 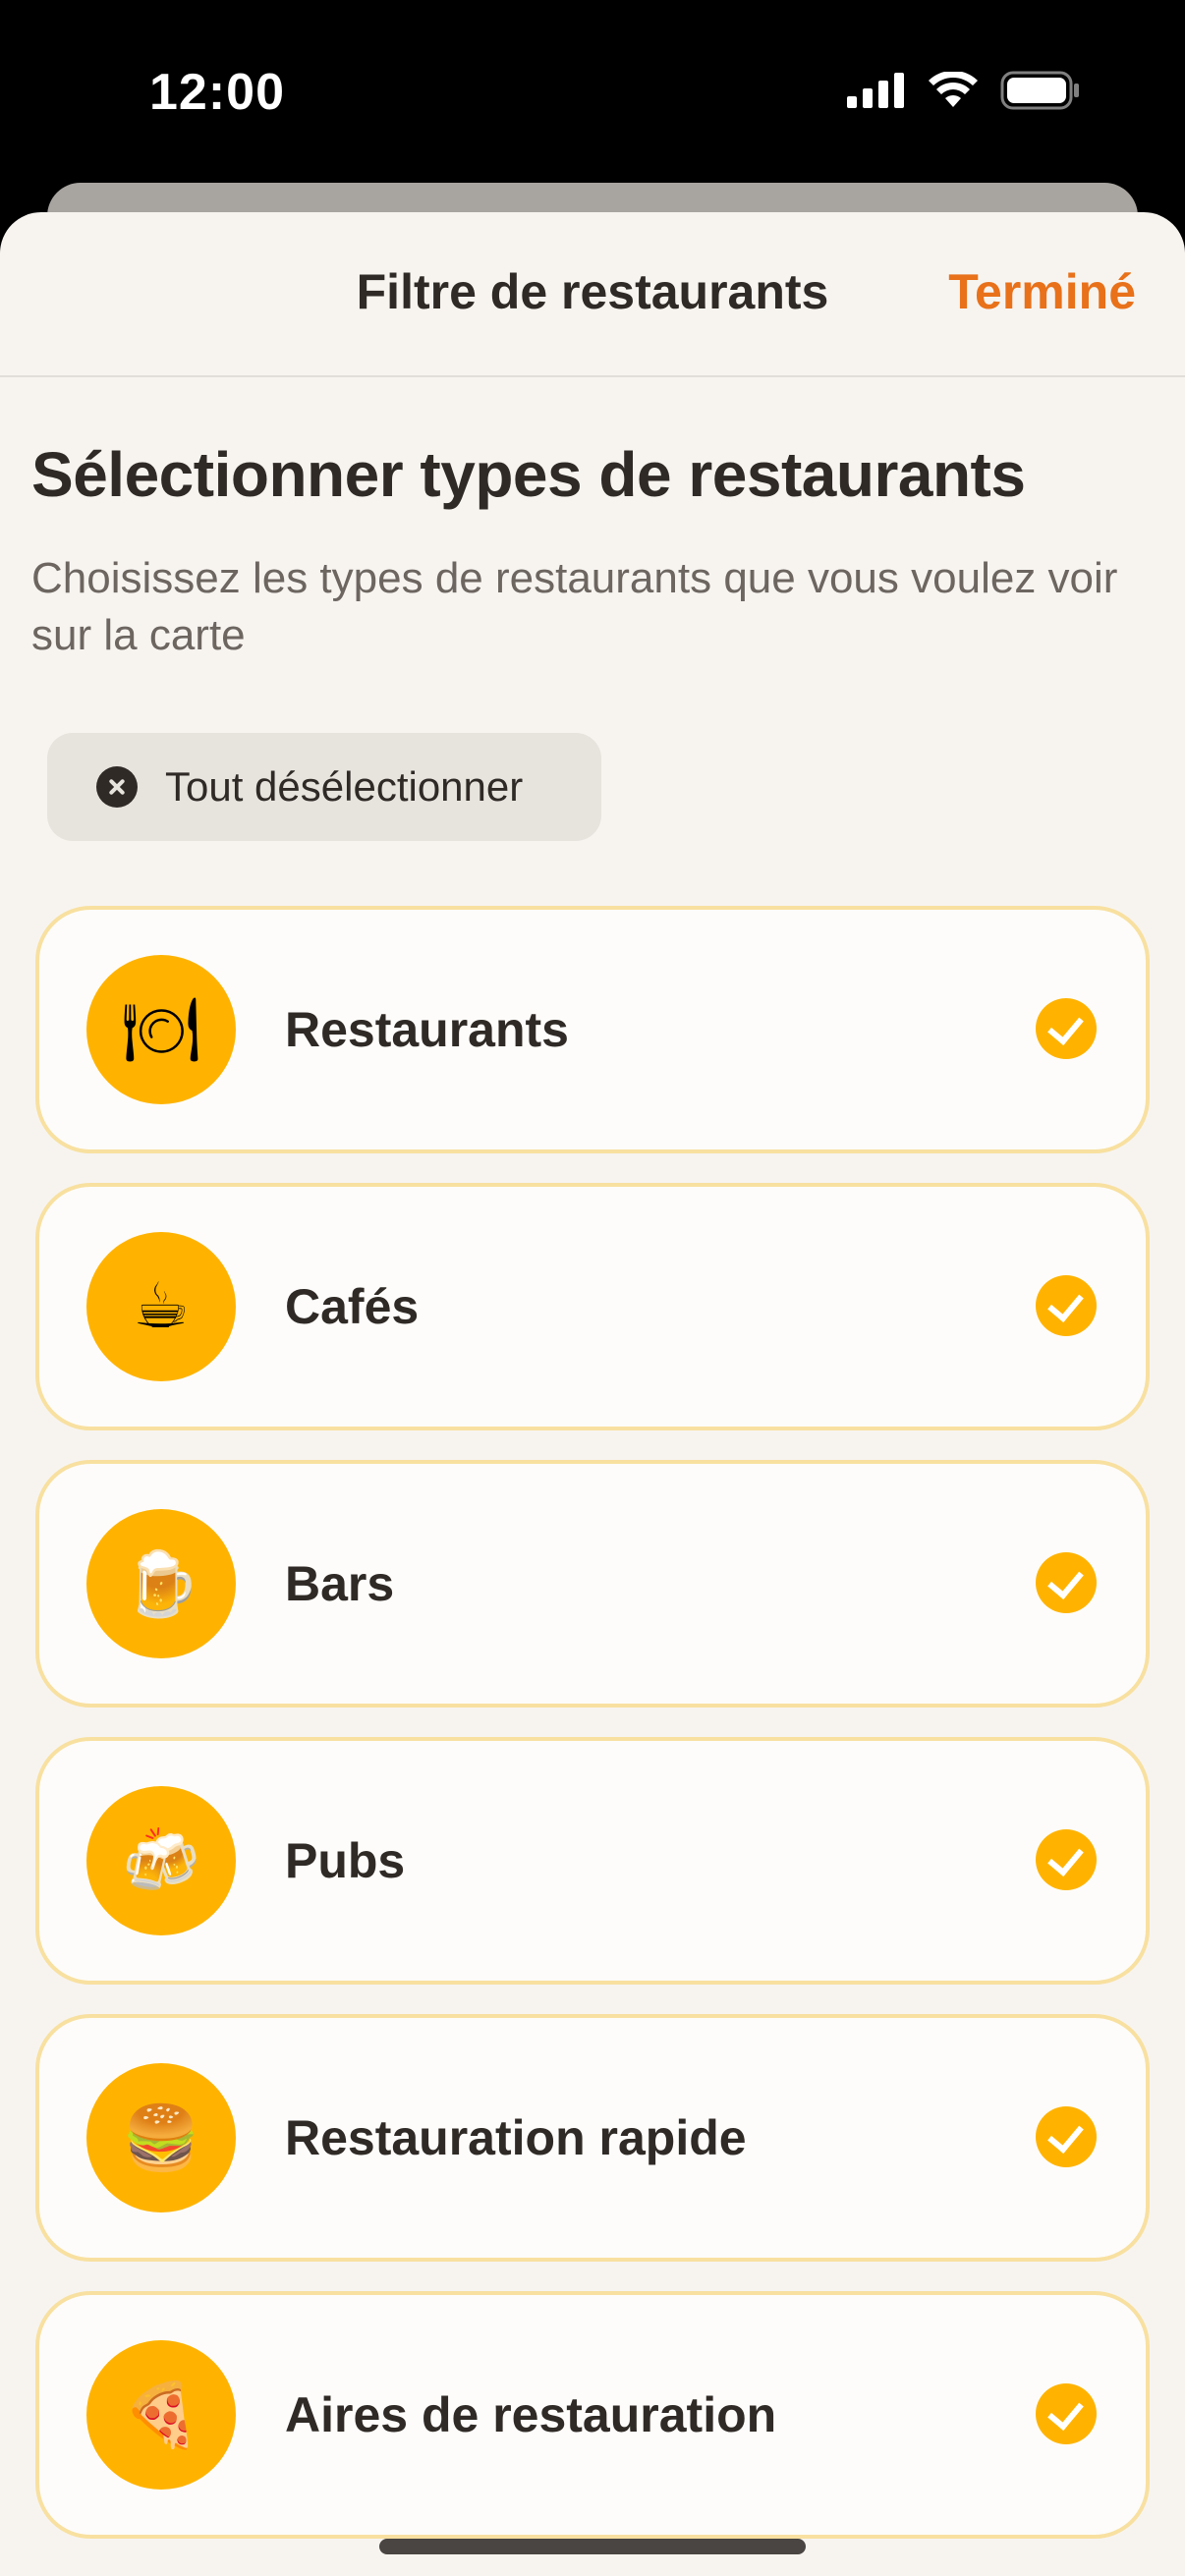 I want to click on clinking-beer-icon: 🍻, so click(x=161, y=1860).